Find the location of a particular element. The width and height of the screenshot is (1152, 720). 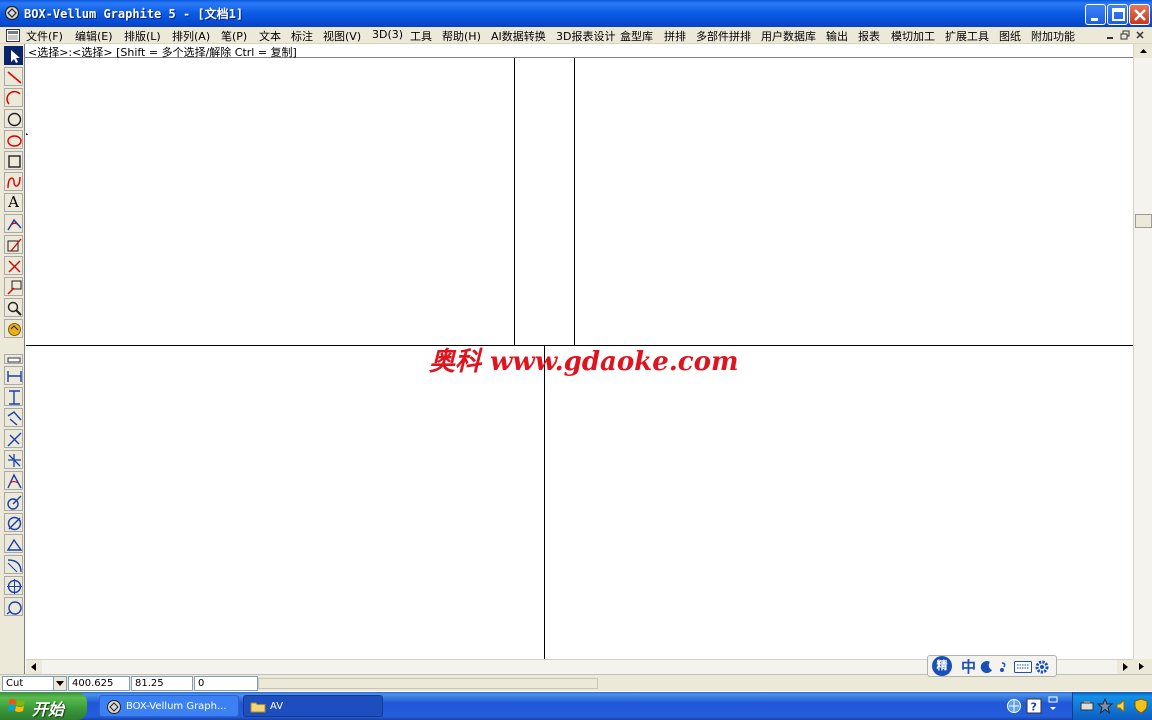

trim-tool is located at coordinates (13, 265).